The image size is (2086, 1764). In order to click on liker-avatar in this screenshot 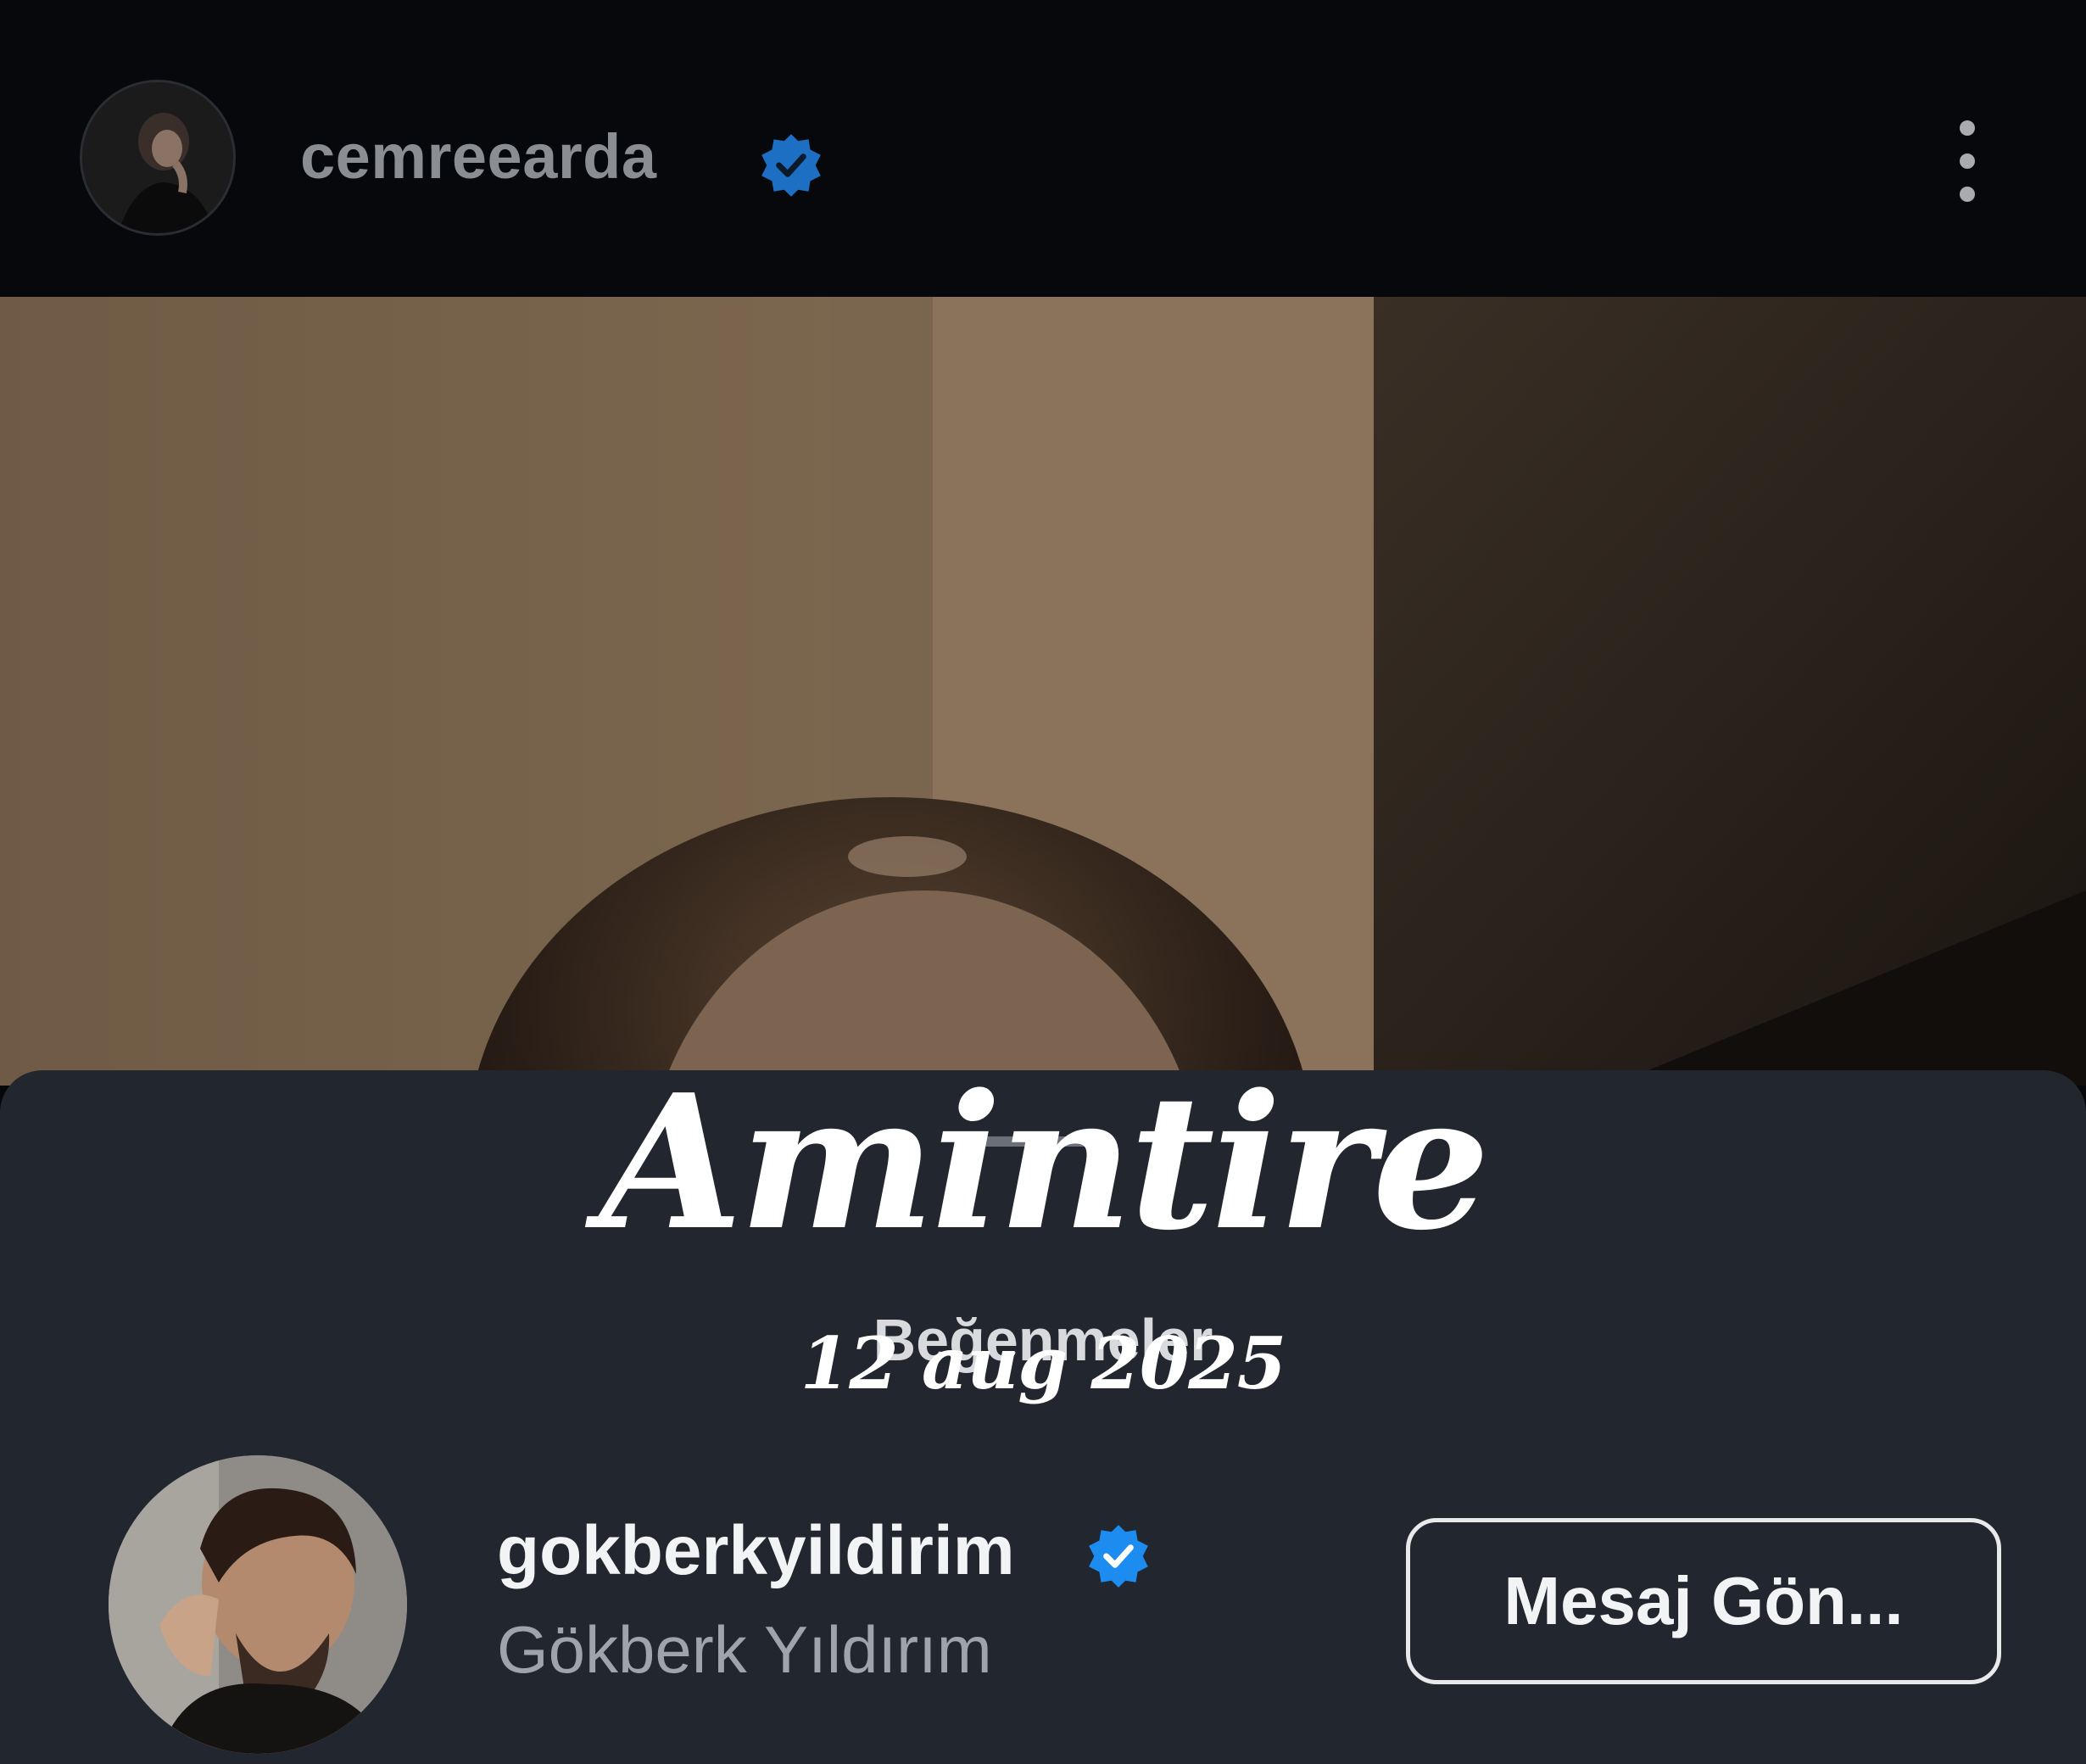, I will do `click(258, 1604)`.